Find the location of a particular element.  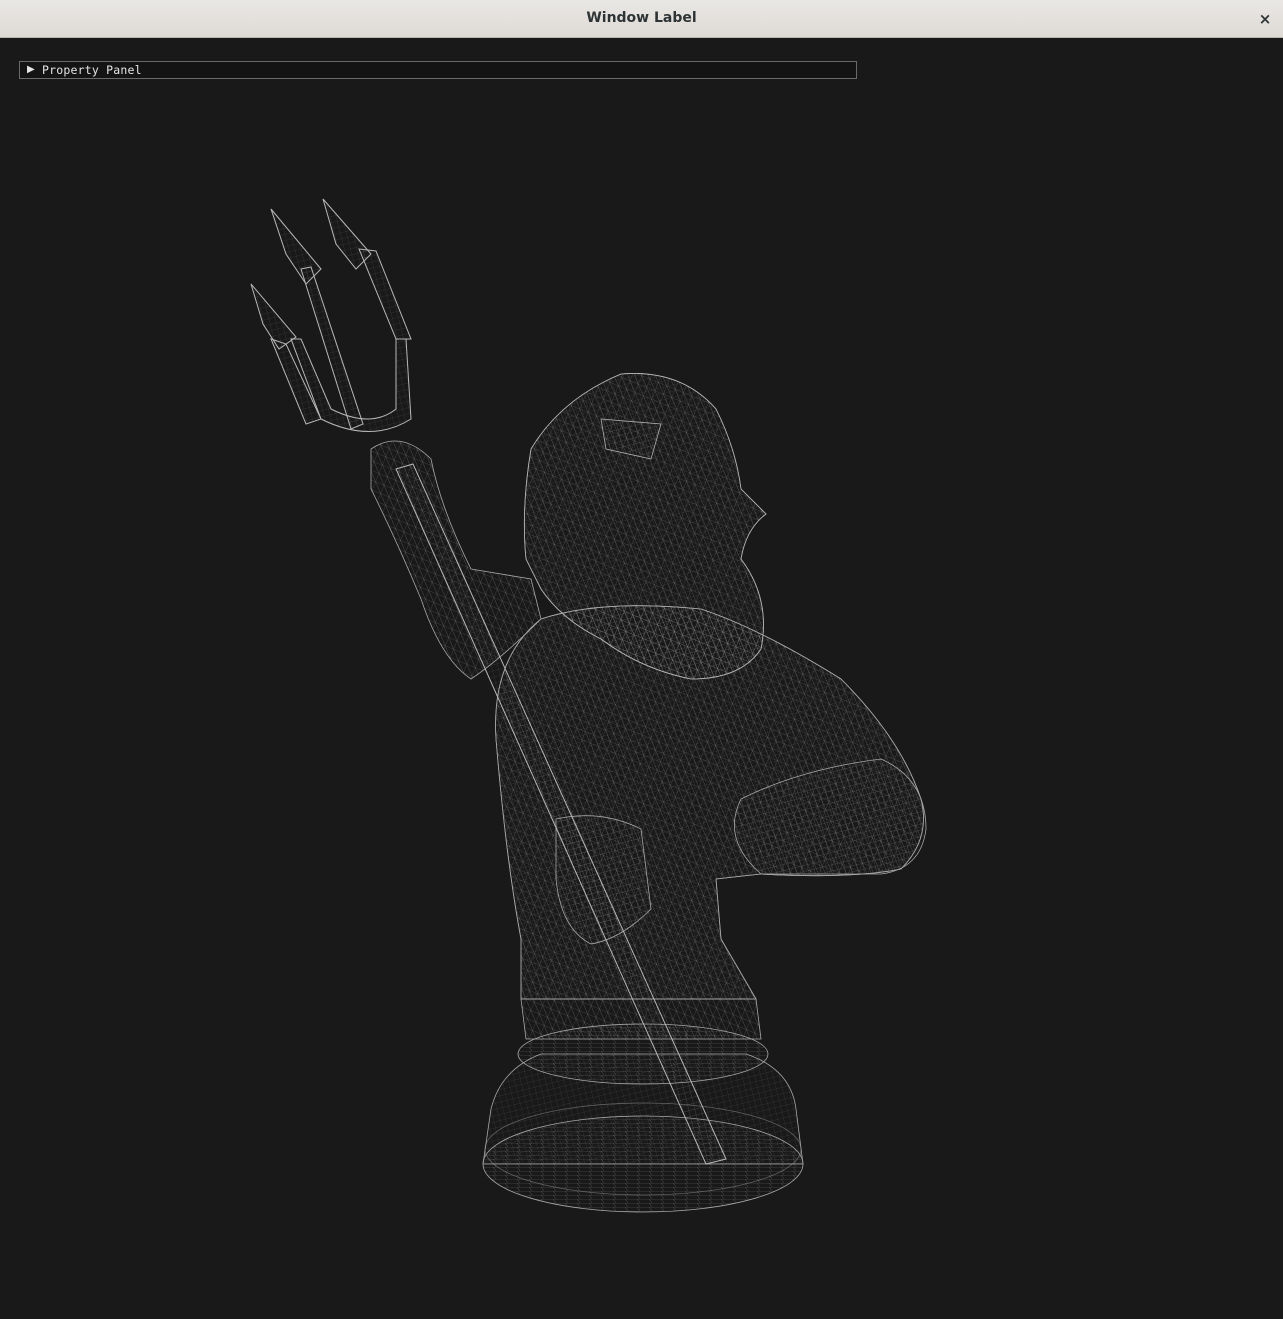

close-button: × is located at coordinates (1265, 19).